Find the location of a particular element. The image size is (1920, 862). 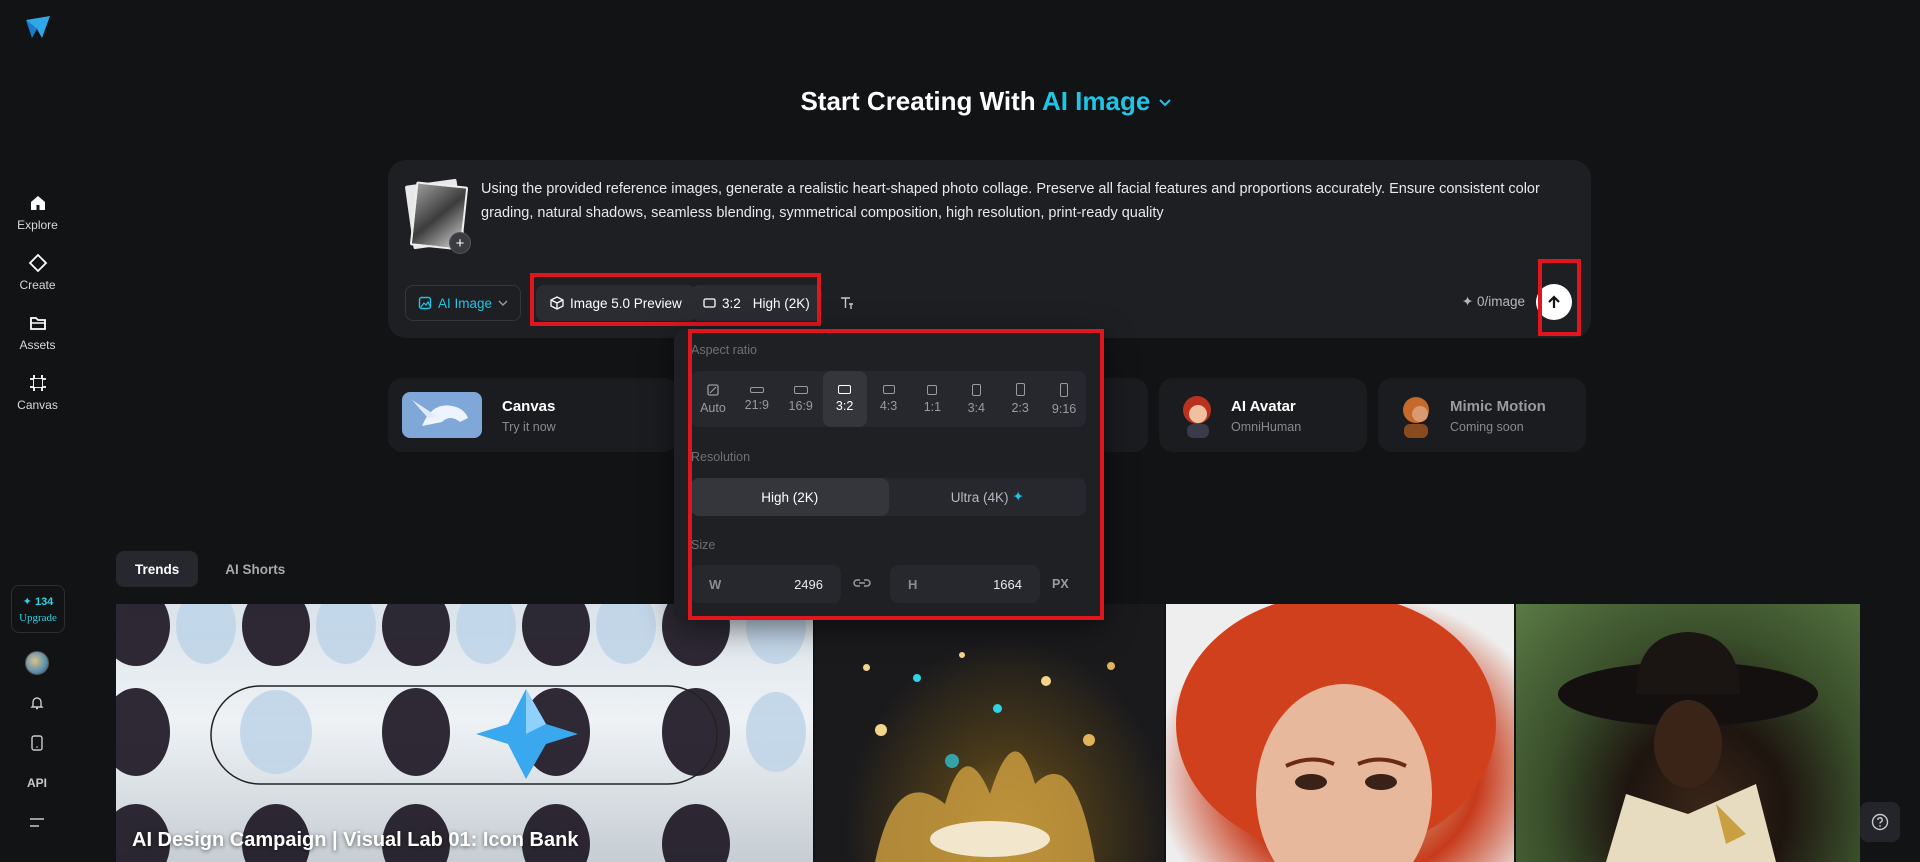

help-button is located at coordinates (1880, 822).